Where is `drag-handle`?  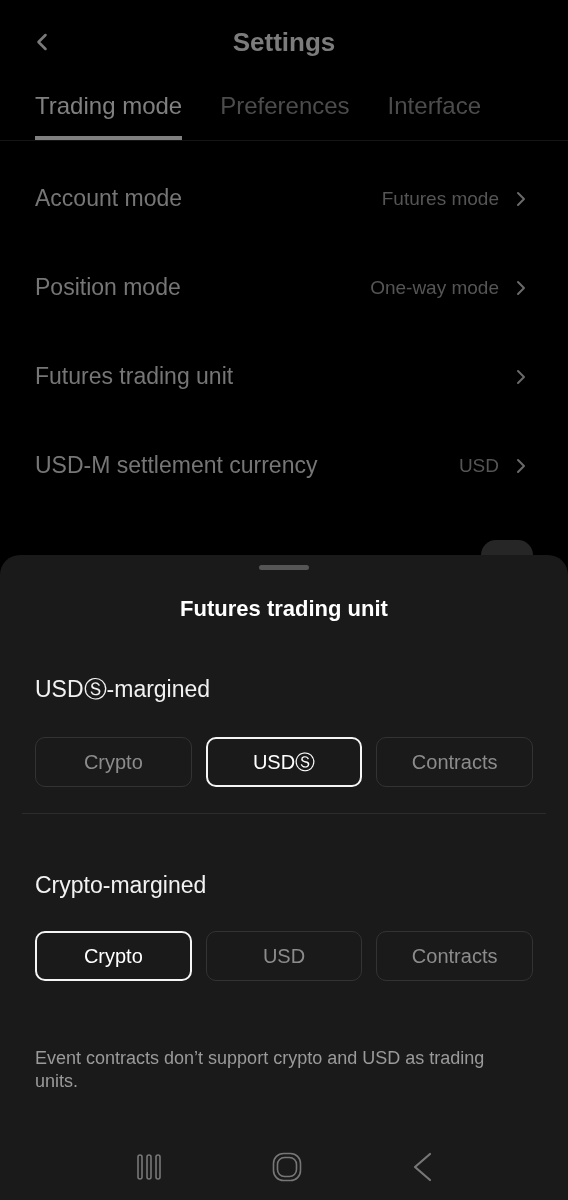
drag-handle is located at coordinates (284, 567).